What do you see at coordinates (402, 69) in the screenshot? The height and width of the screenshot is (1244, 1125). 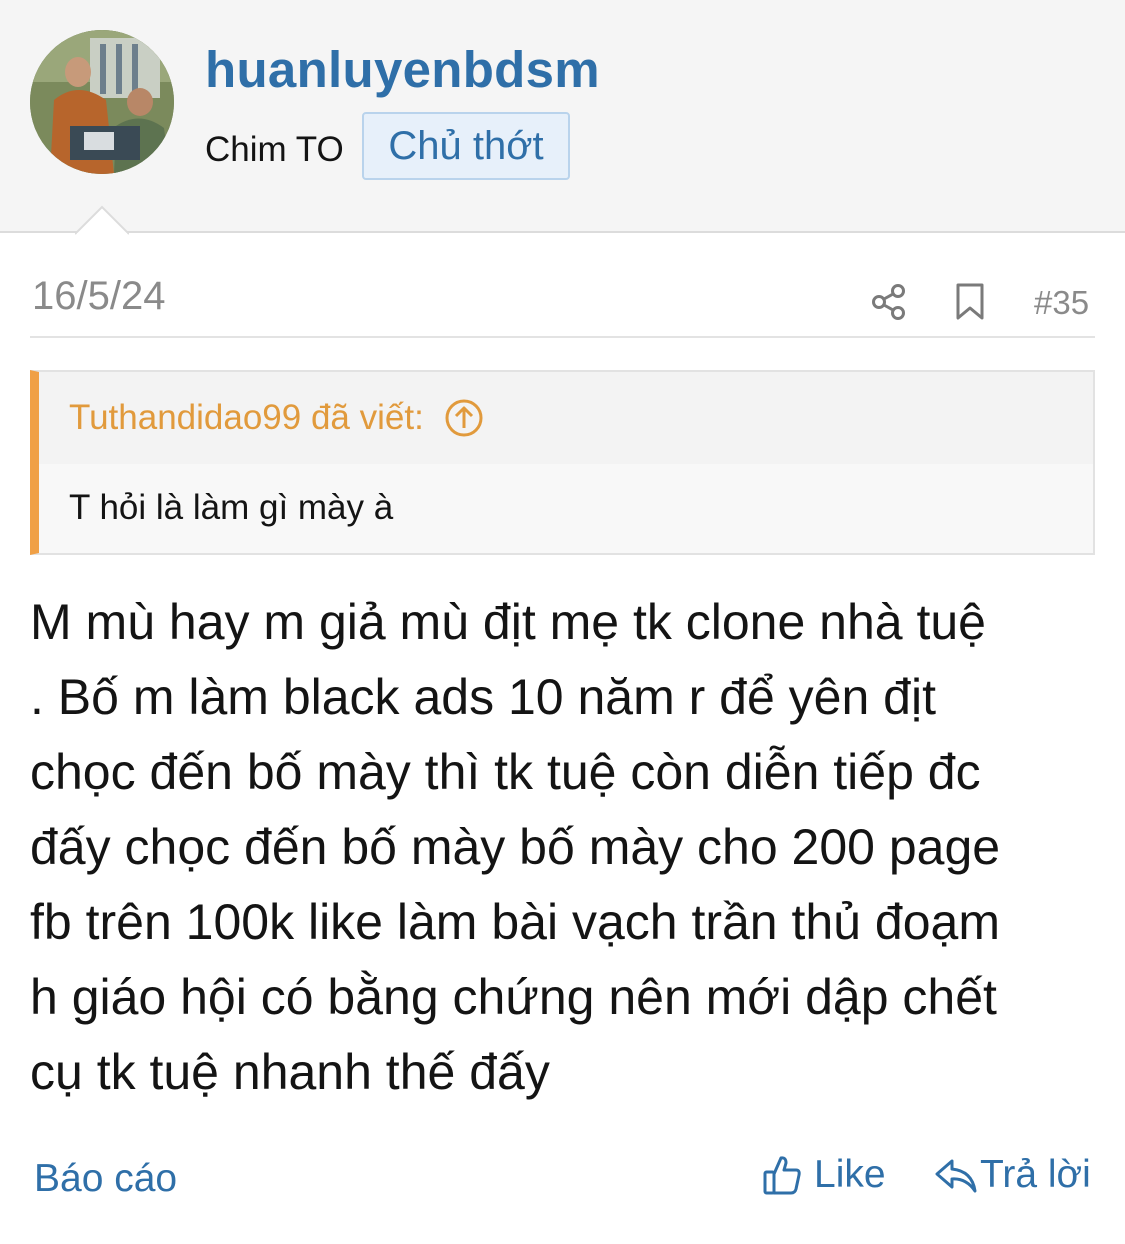 I see `username-link: huanluyenbdsm` at bounding box center [402, 69].